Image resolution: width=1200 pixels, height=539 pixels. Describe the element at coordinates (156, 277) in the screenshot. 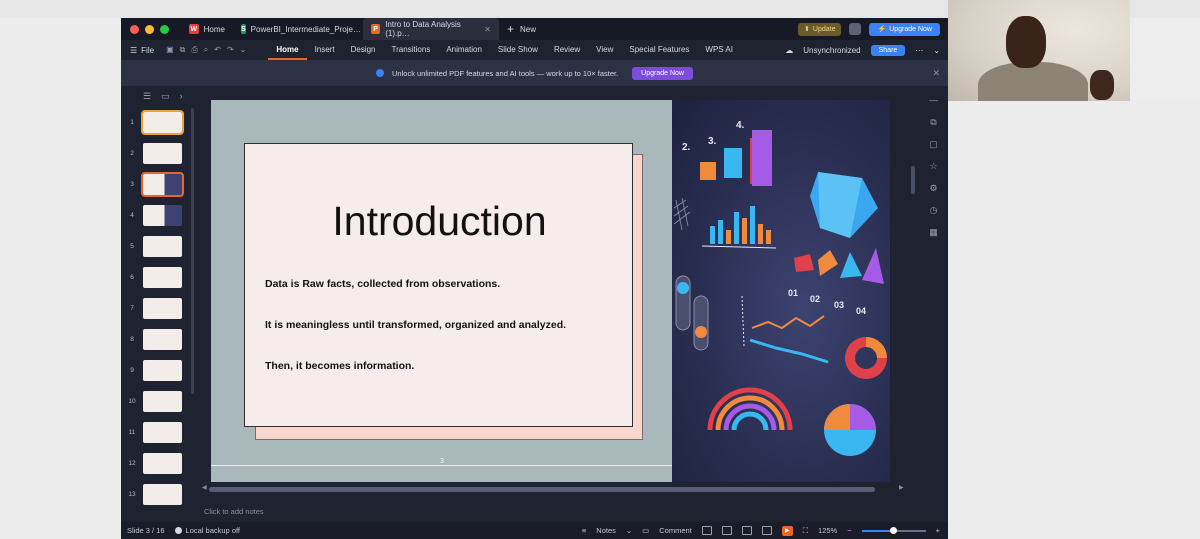

I see `slide-thumbnail: 6` at that location.